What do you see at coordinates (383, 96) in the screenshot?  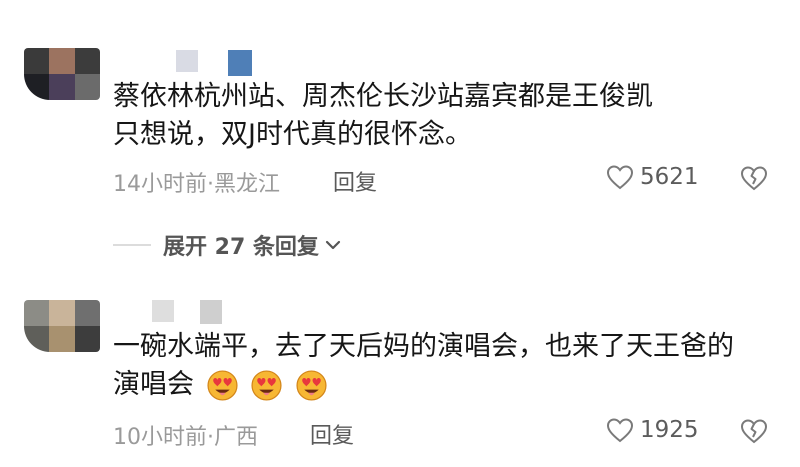 I see `comment-text-line1: 蔡依林杭州站、周杰伦长沙站嘉宾都是王俊凯` at bounding box center [383, 96].